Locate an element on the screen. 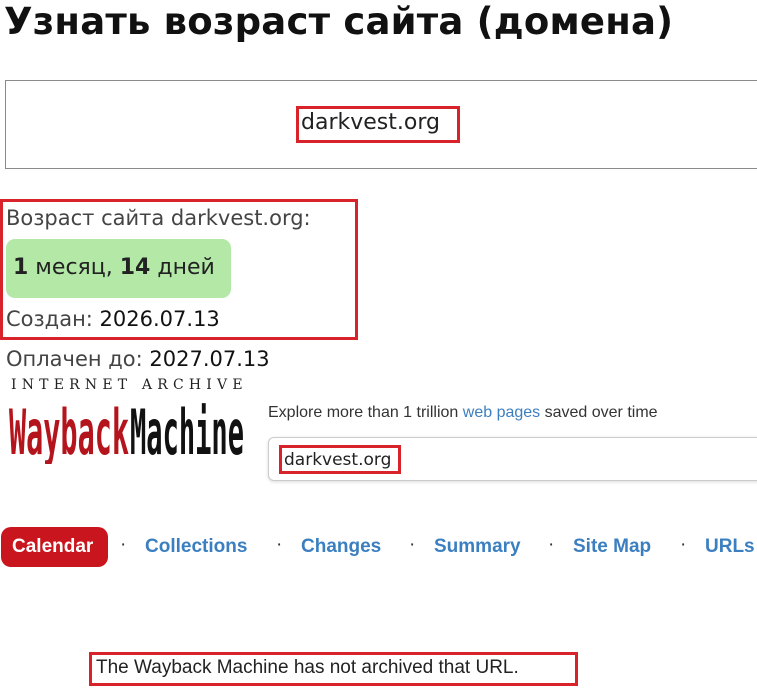  paid-until-row: Оплачен до: 2027.07.13 is located at coordinates (138, 359).